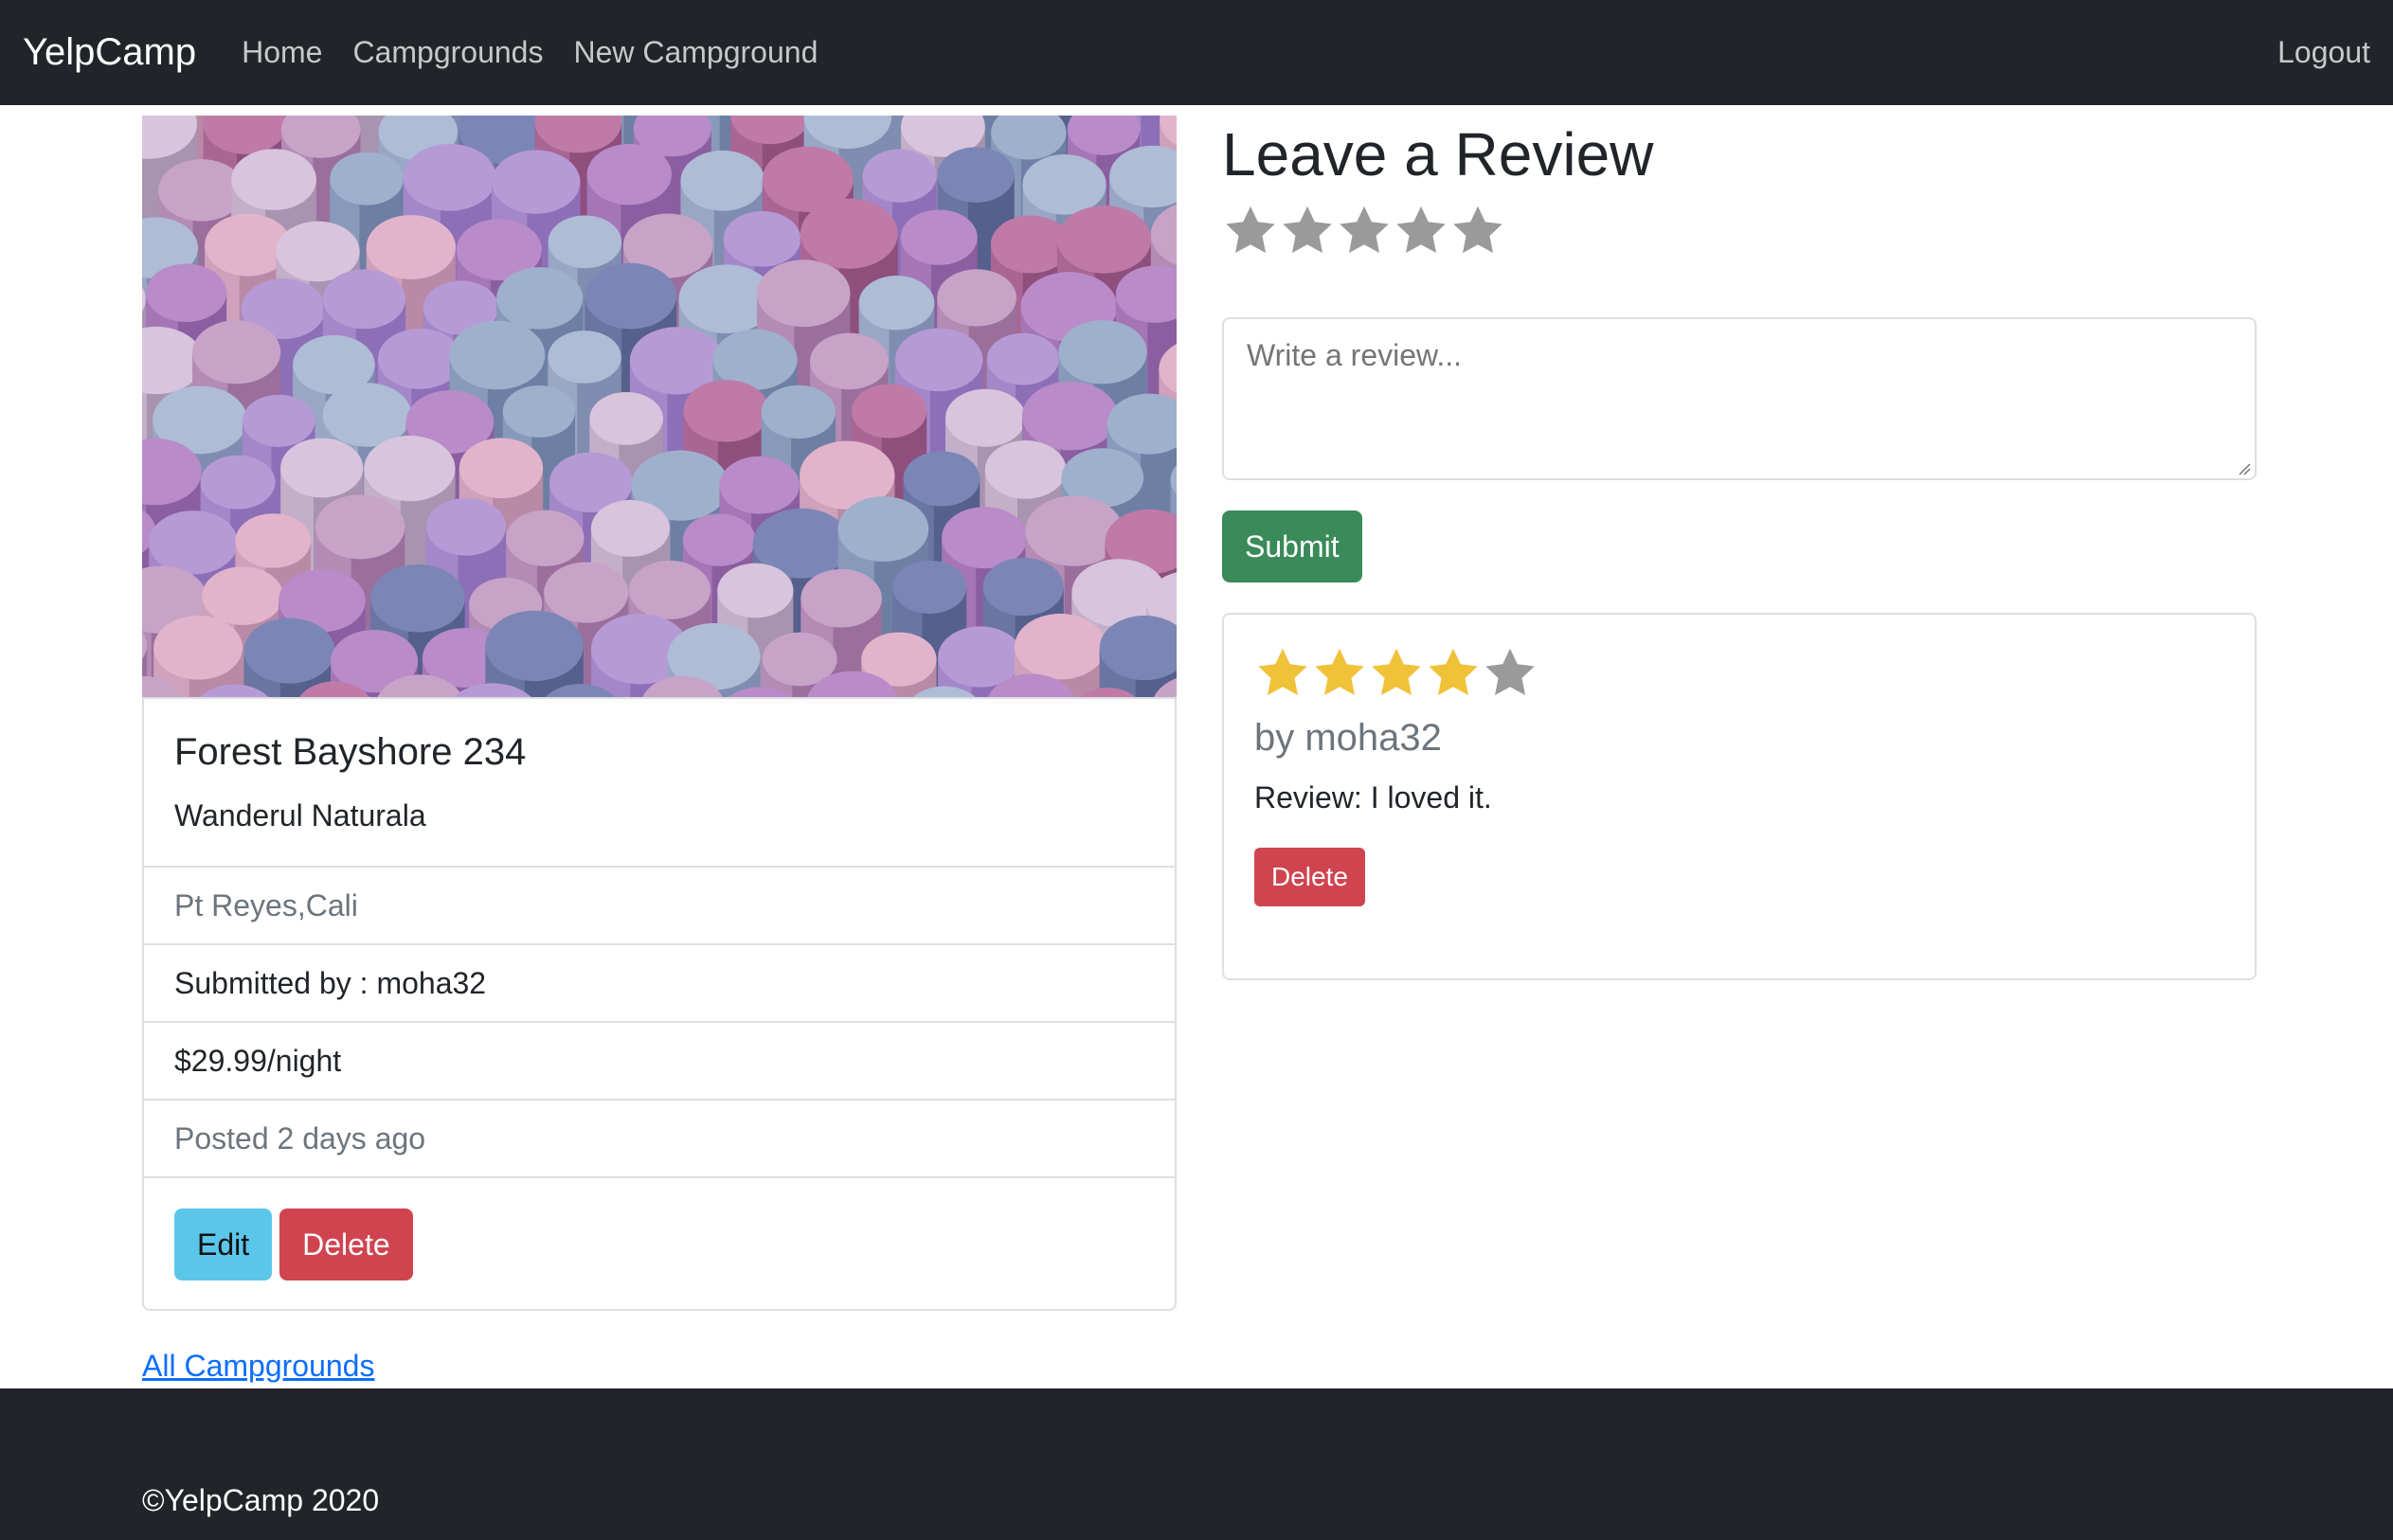 The height and width of the screenshot is (1540, 2393). What do you see at coordinates (695, 52) in the screenshot?
I see `nav-new-campground-link: New Campground` at bounding box center [695, 52].